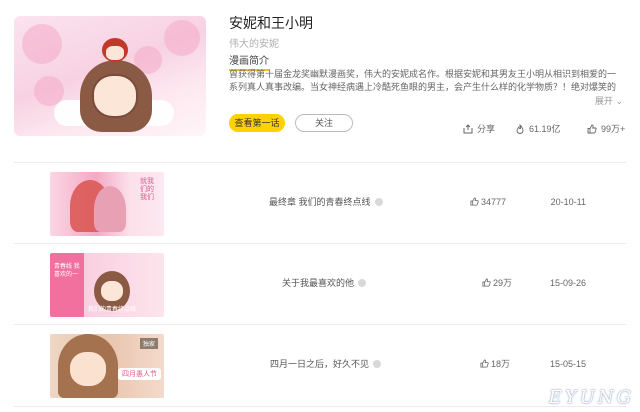  Describe the element at coordinates (257, 123) in the screenshot. I see `read-first-chapter-button: 查看第一话` at that location.